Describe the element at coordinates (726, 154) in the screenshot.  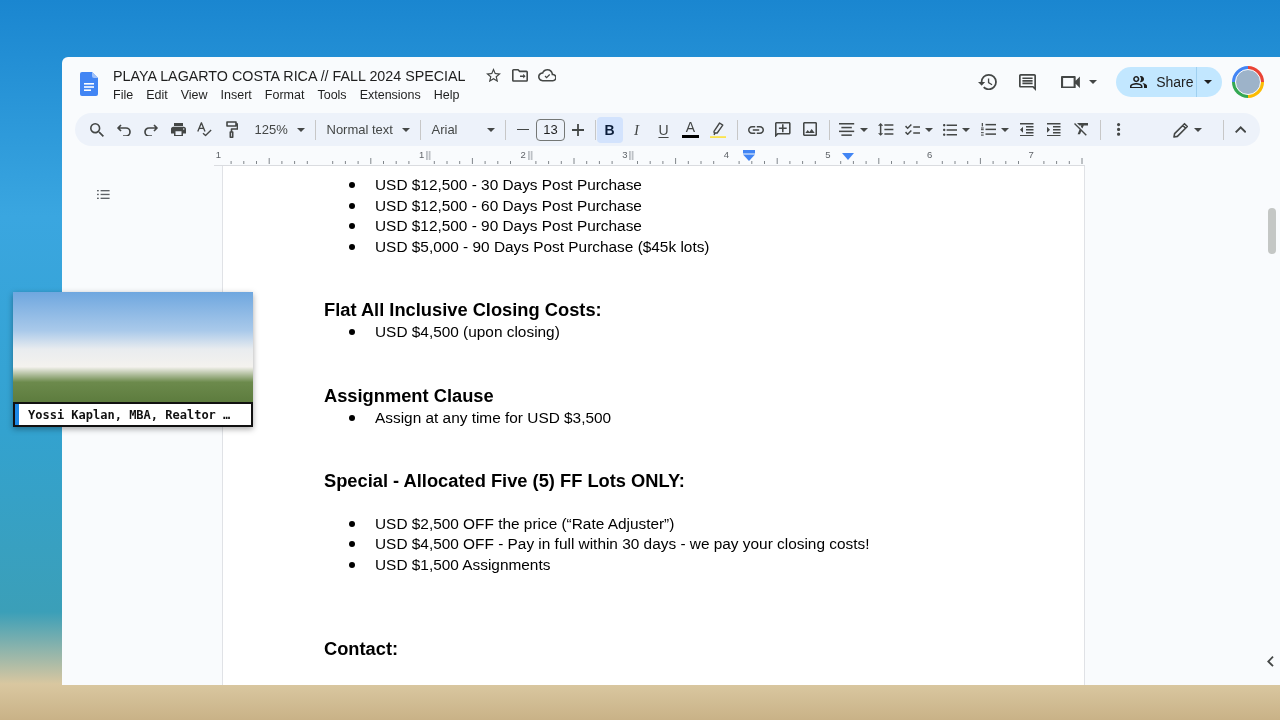
I see `ruler-number: 4` at that location.